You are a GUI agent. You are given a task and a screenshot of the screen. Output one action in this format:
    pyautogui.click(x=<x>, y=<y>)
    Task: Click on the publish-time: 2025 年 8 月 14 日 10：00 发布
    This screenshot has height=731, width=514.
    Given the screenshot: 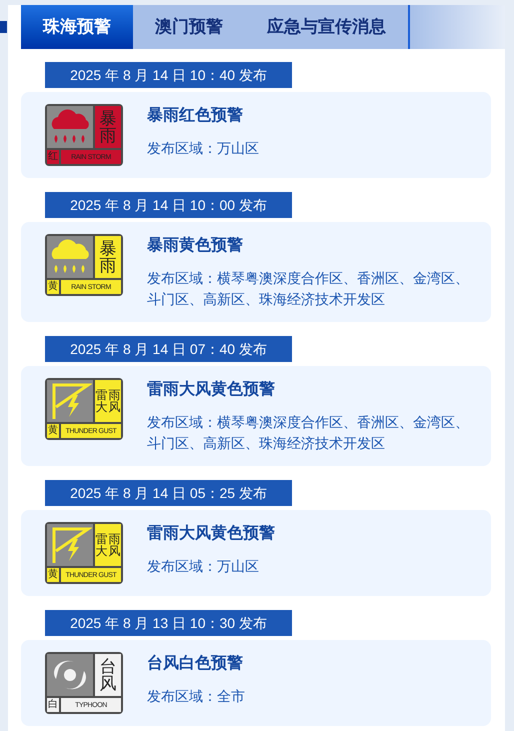 What is the action you would take?
    pyautogui.click(x=168, y=205)
    